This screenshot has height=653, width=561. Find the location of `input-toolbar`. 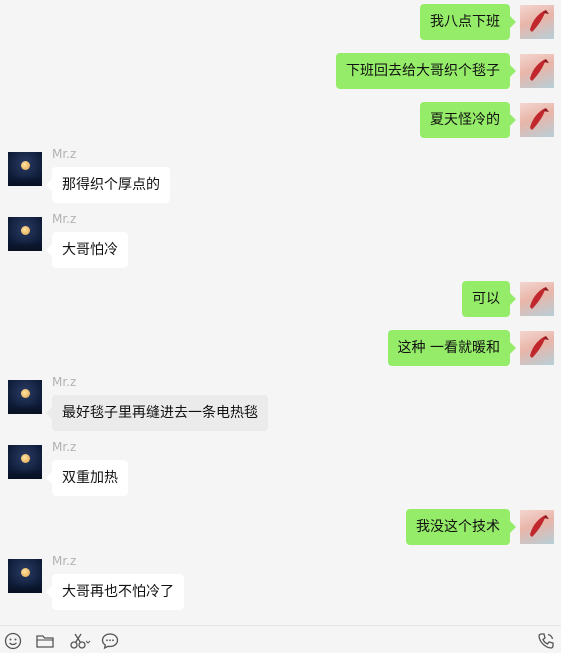

input-toolbar is located at coordinates (280, 639).